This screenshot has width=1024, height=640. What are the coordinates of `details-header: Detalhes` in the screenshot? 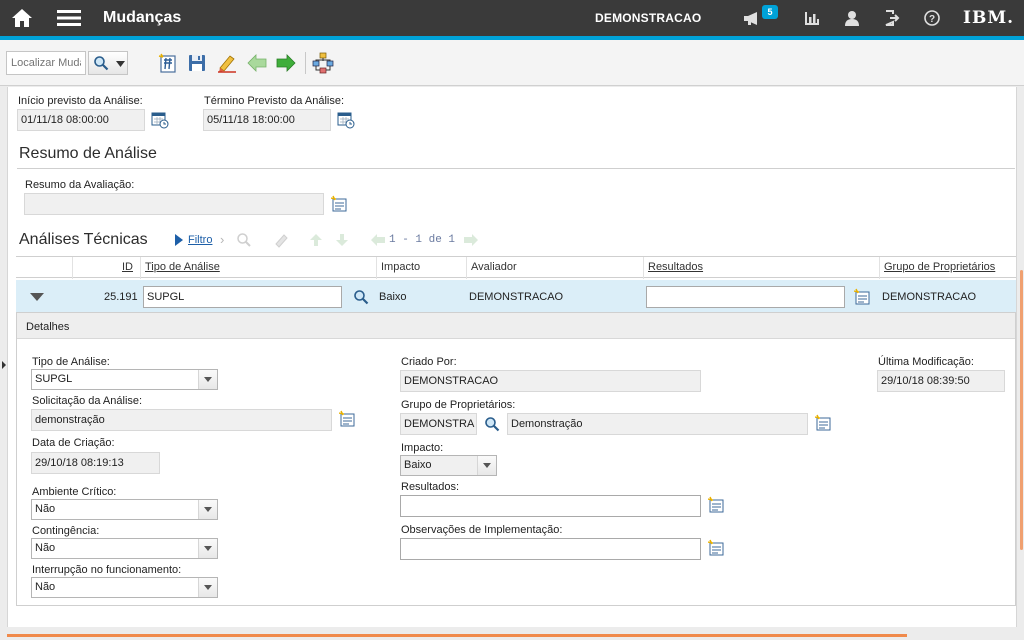 It's located at (516, 326).